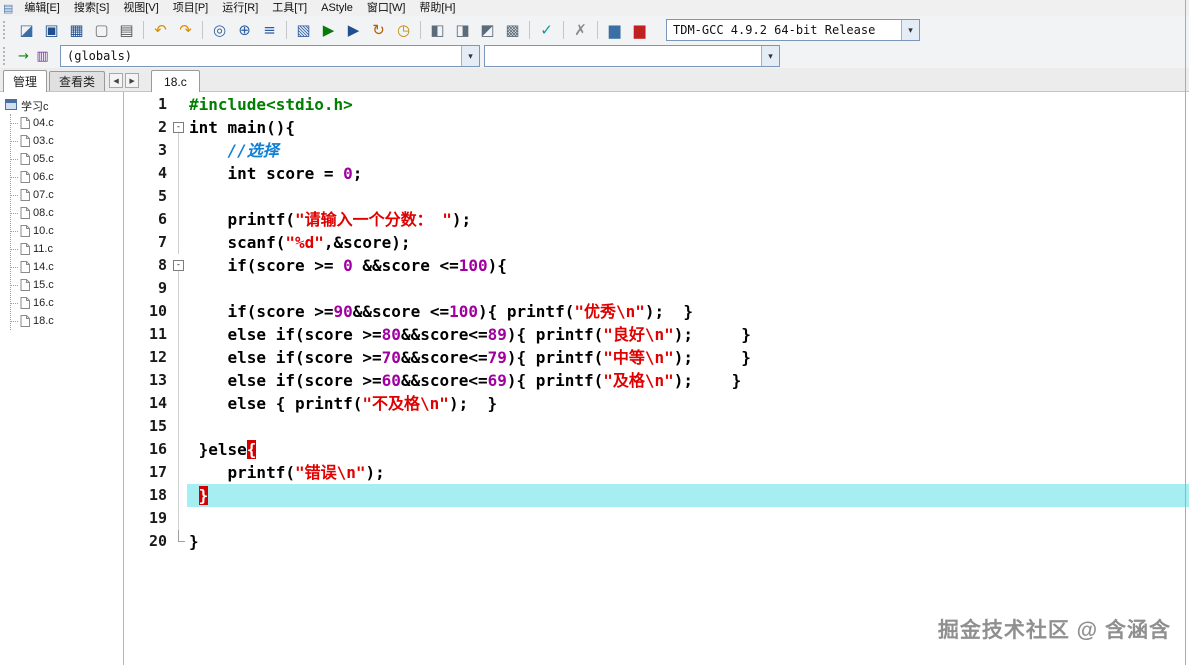 The height and width of the screenshot is (665, 1189). Describe the element at coordinates (148, 449) in the screenshot. I see `line-number: 16` at that location.